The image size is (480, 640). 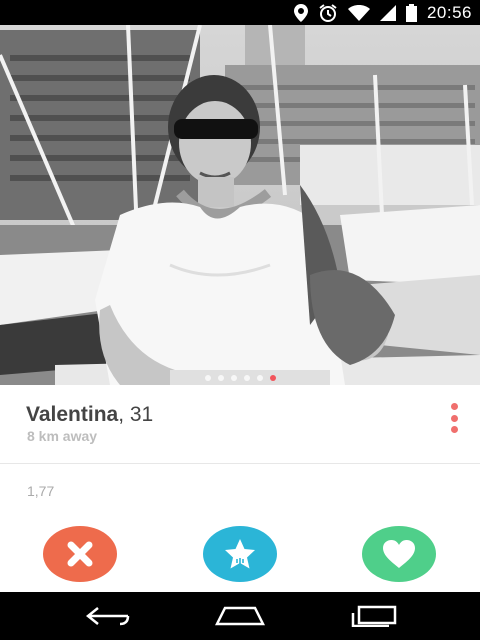 What do you see at coordinates (41, 491) in the screenshot?
I see `profile-height: 1,77` at bounding box center [41, 491].